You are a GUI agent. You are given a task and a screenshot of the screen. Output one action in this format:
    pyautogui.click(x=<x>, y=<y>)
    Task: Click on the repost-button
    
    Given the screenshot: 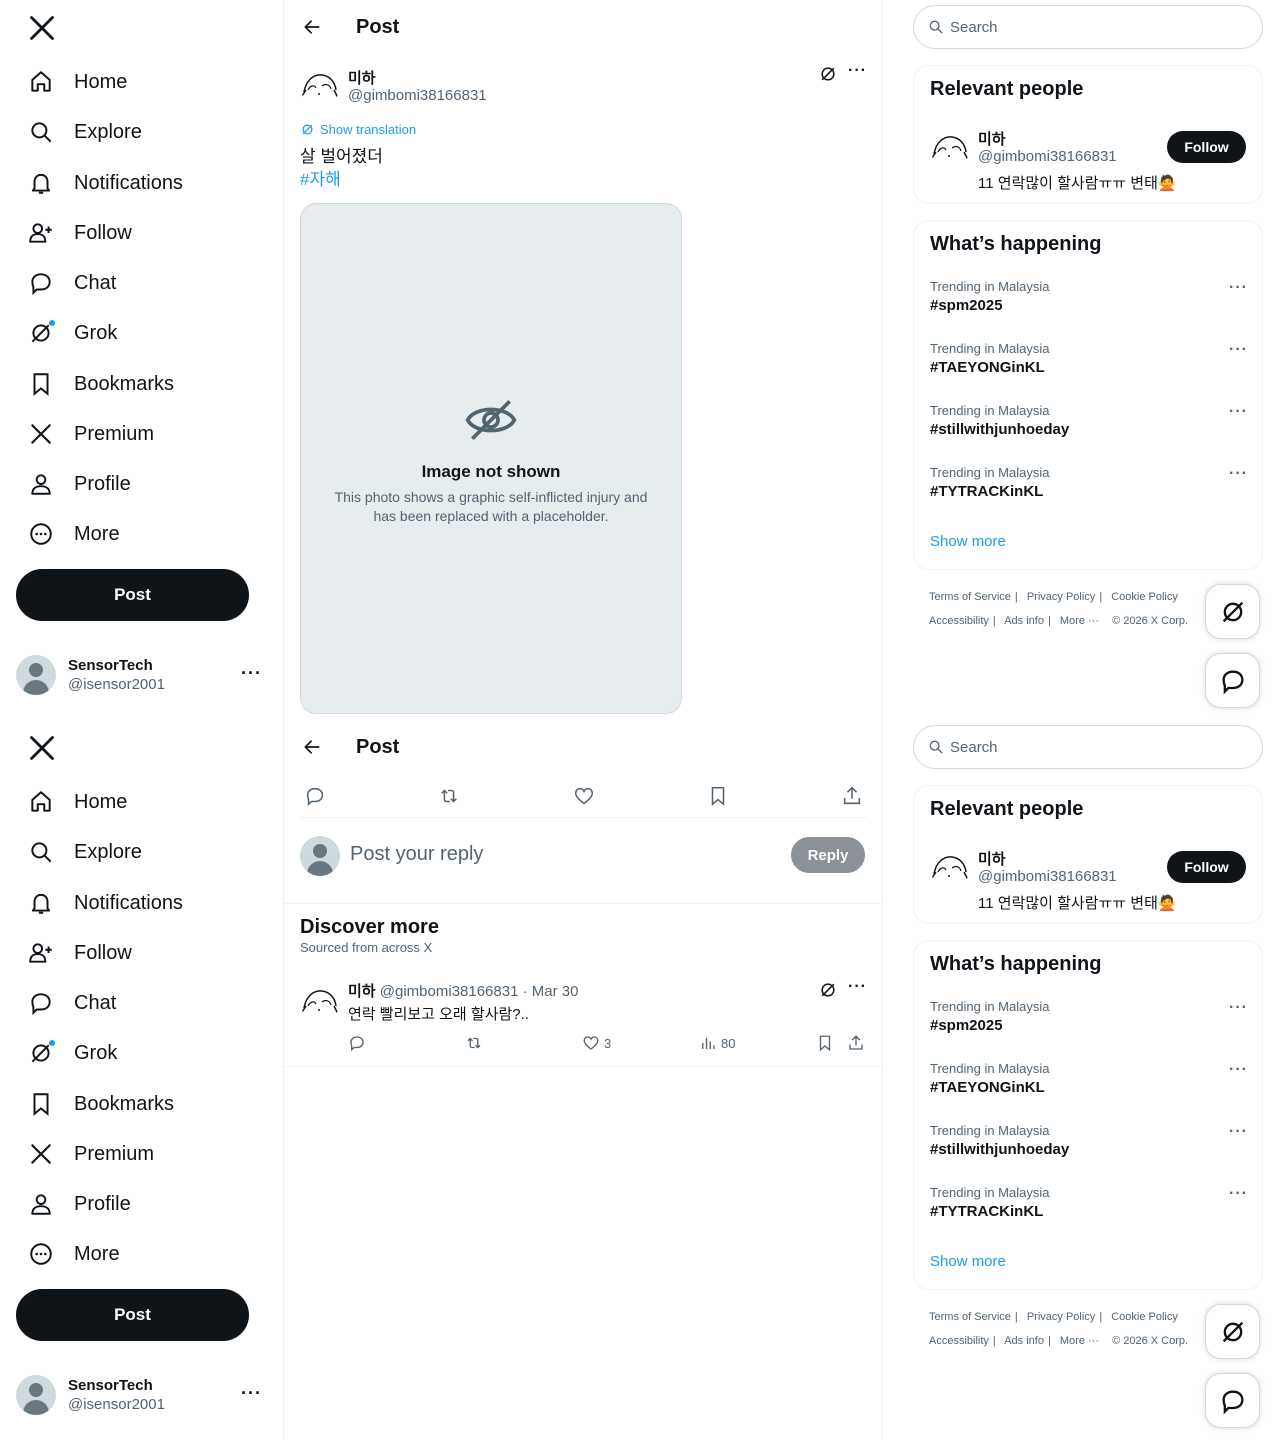 What is the action you would take?
    pyautogui.click(x=476, y=1043)
    